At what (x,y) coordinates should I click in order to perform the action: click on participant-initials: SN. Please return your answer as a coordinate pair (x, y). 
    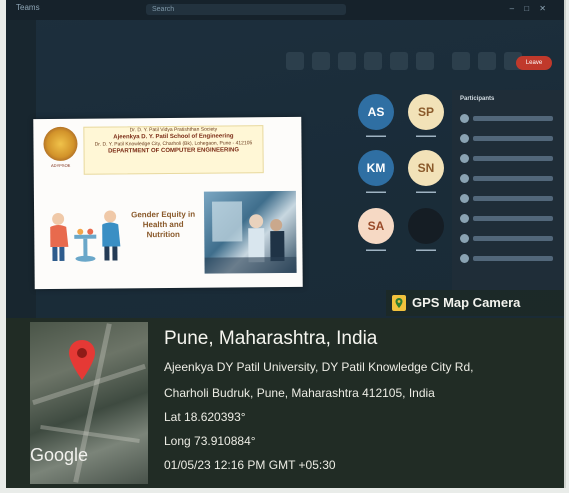
    Looking at the image, I should click on (426, 168).